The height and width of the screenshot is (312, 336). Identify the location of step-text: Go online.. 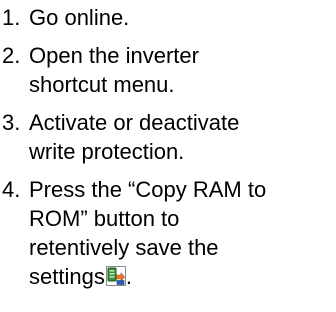
(182, 17).